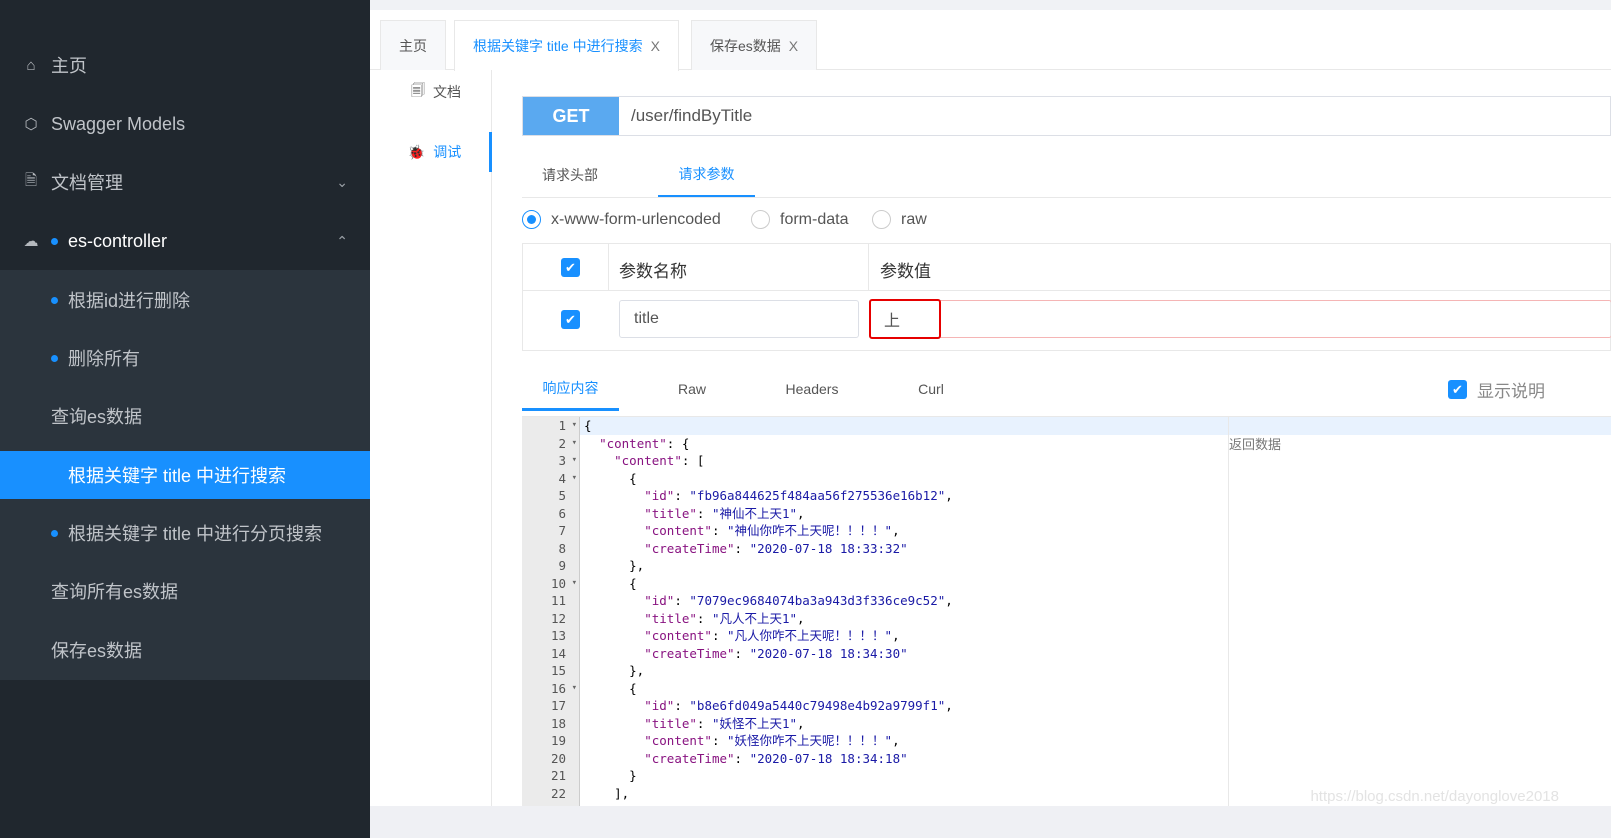 This screenshot has width=1611, height=838. What do you see at coordinates (810, 530) in the screenshot?
I see `code-token: "神仙你咋不上天呢！！！！"` at bounding box center [810, 530].